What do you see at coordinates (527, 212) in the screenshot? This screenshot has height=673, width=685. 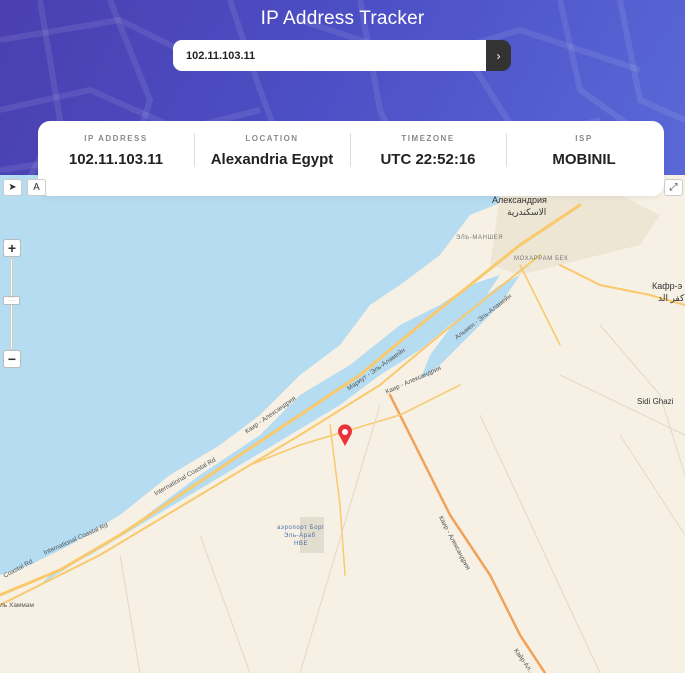 I see `label-alexandria-ar: الاسكندرية` at bounding box center [527, 212].